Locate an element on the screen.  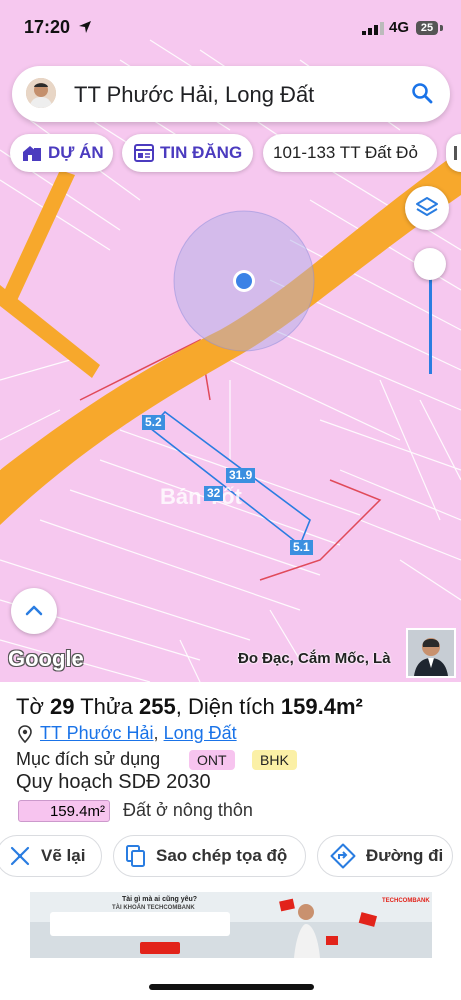
google-logo: Google is located at coordinates (46, 658).